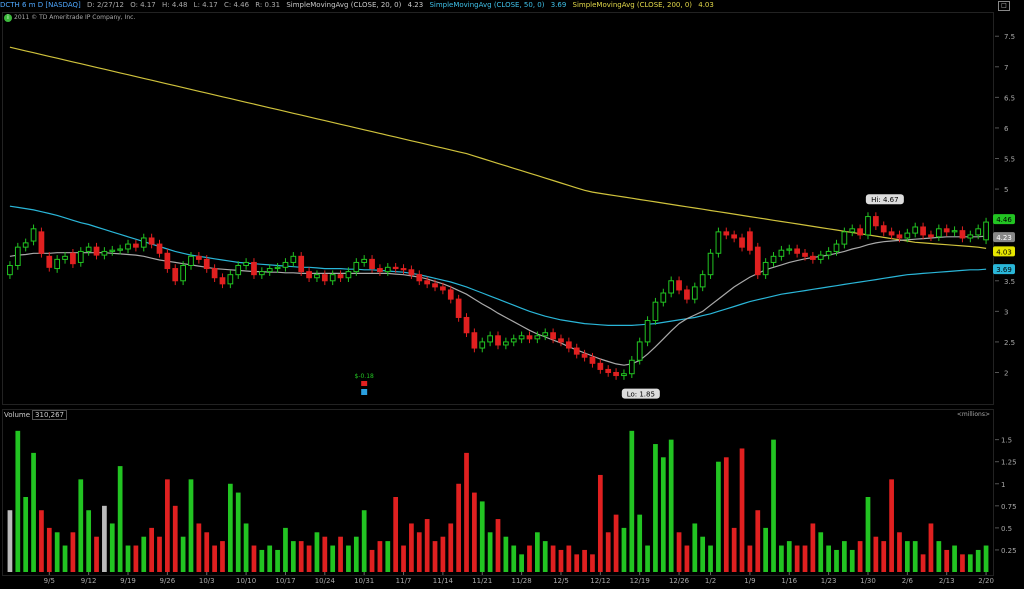 The height and width of the screenshot is (589, 1024). Describe the element at coordinates (482, 581) in the screenshot. I see `time-tick-label: 11/21` at that location.